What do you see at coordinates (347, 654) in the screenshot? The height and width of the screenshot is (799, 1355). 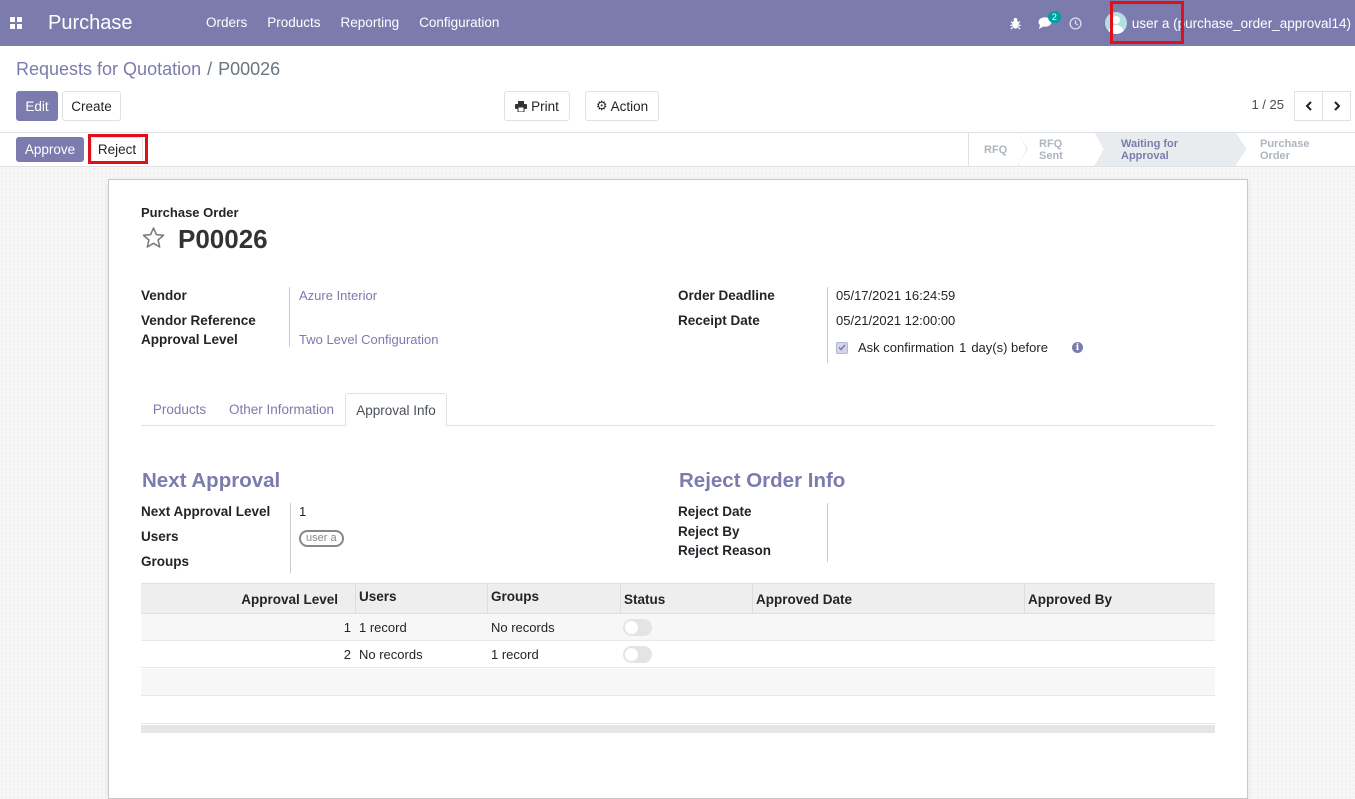 I see `cell-approval-level: 2` at bounding box center [347, 654].